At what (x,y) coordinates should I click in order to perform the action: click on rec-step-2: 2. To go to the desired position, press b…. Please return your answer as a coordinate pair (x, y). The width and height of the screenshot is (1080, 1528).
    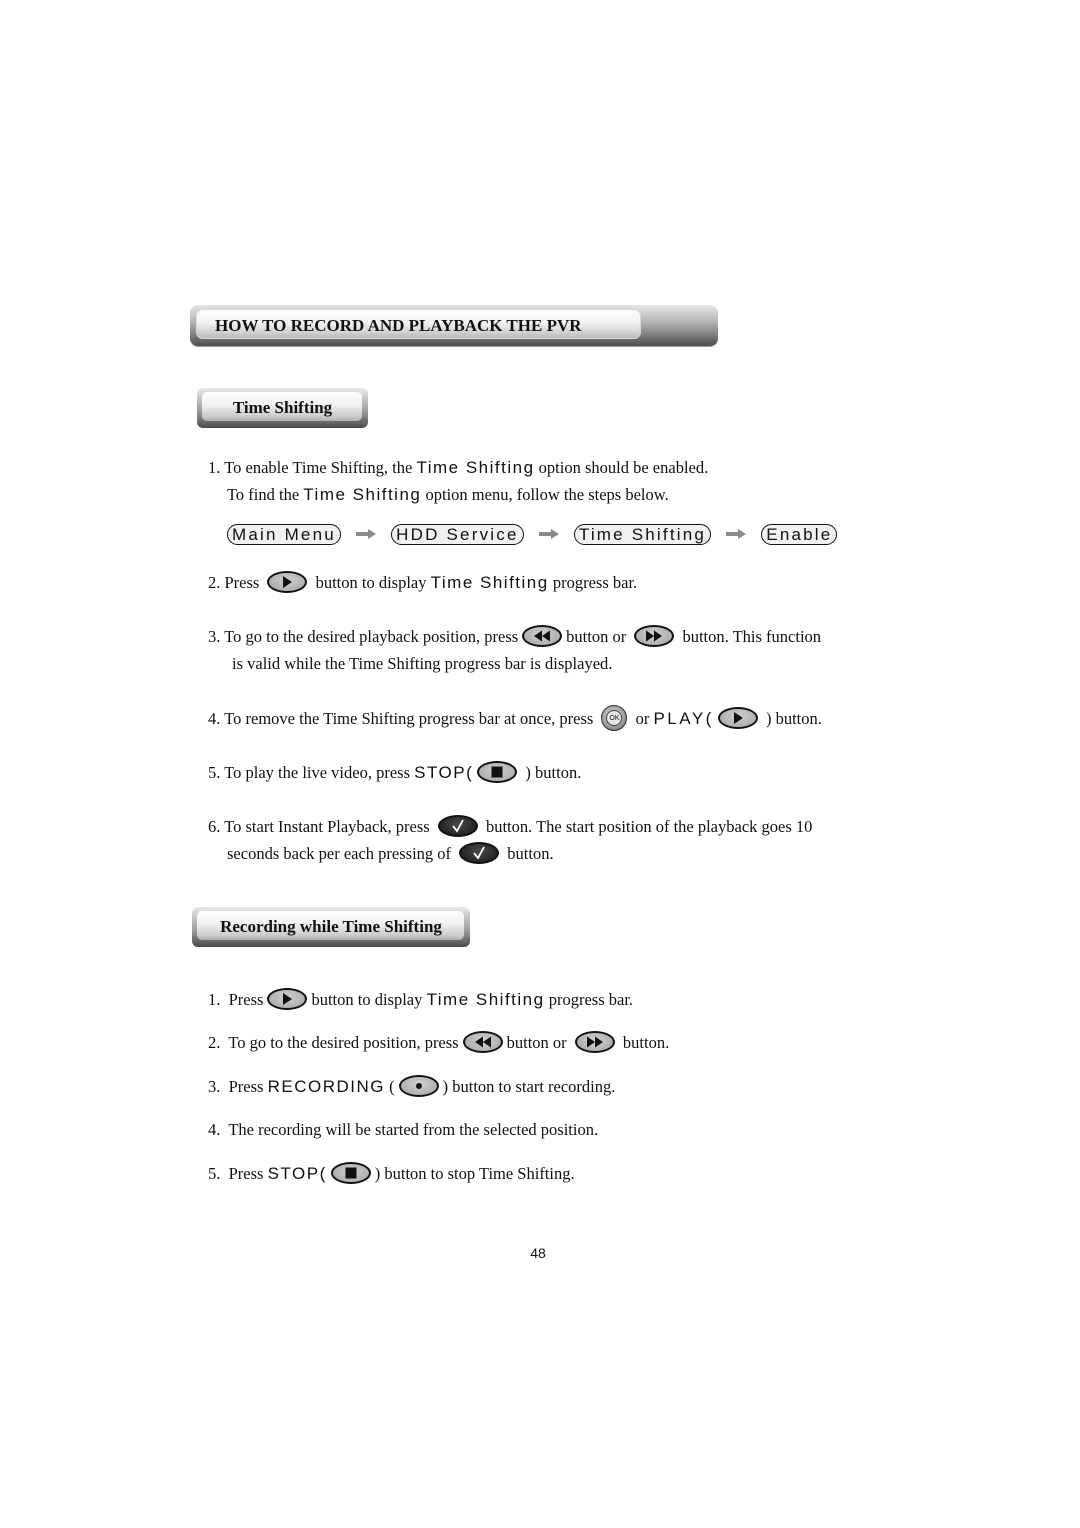
    Looking at the image, I should click on (439, 1042).